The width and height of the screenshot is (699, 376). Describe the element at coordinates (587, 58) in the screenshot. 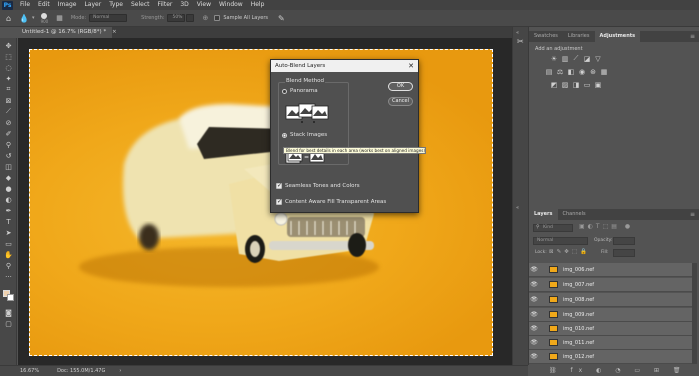

I see `exposure-icon: ◪` at that location.